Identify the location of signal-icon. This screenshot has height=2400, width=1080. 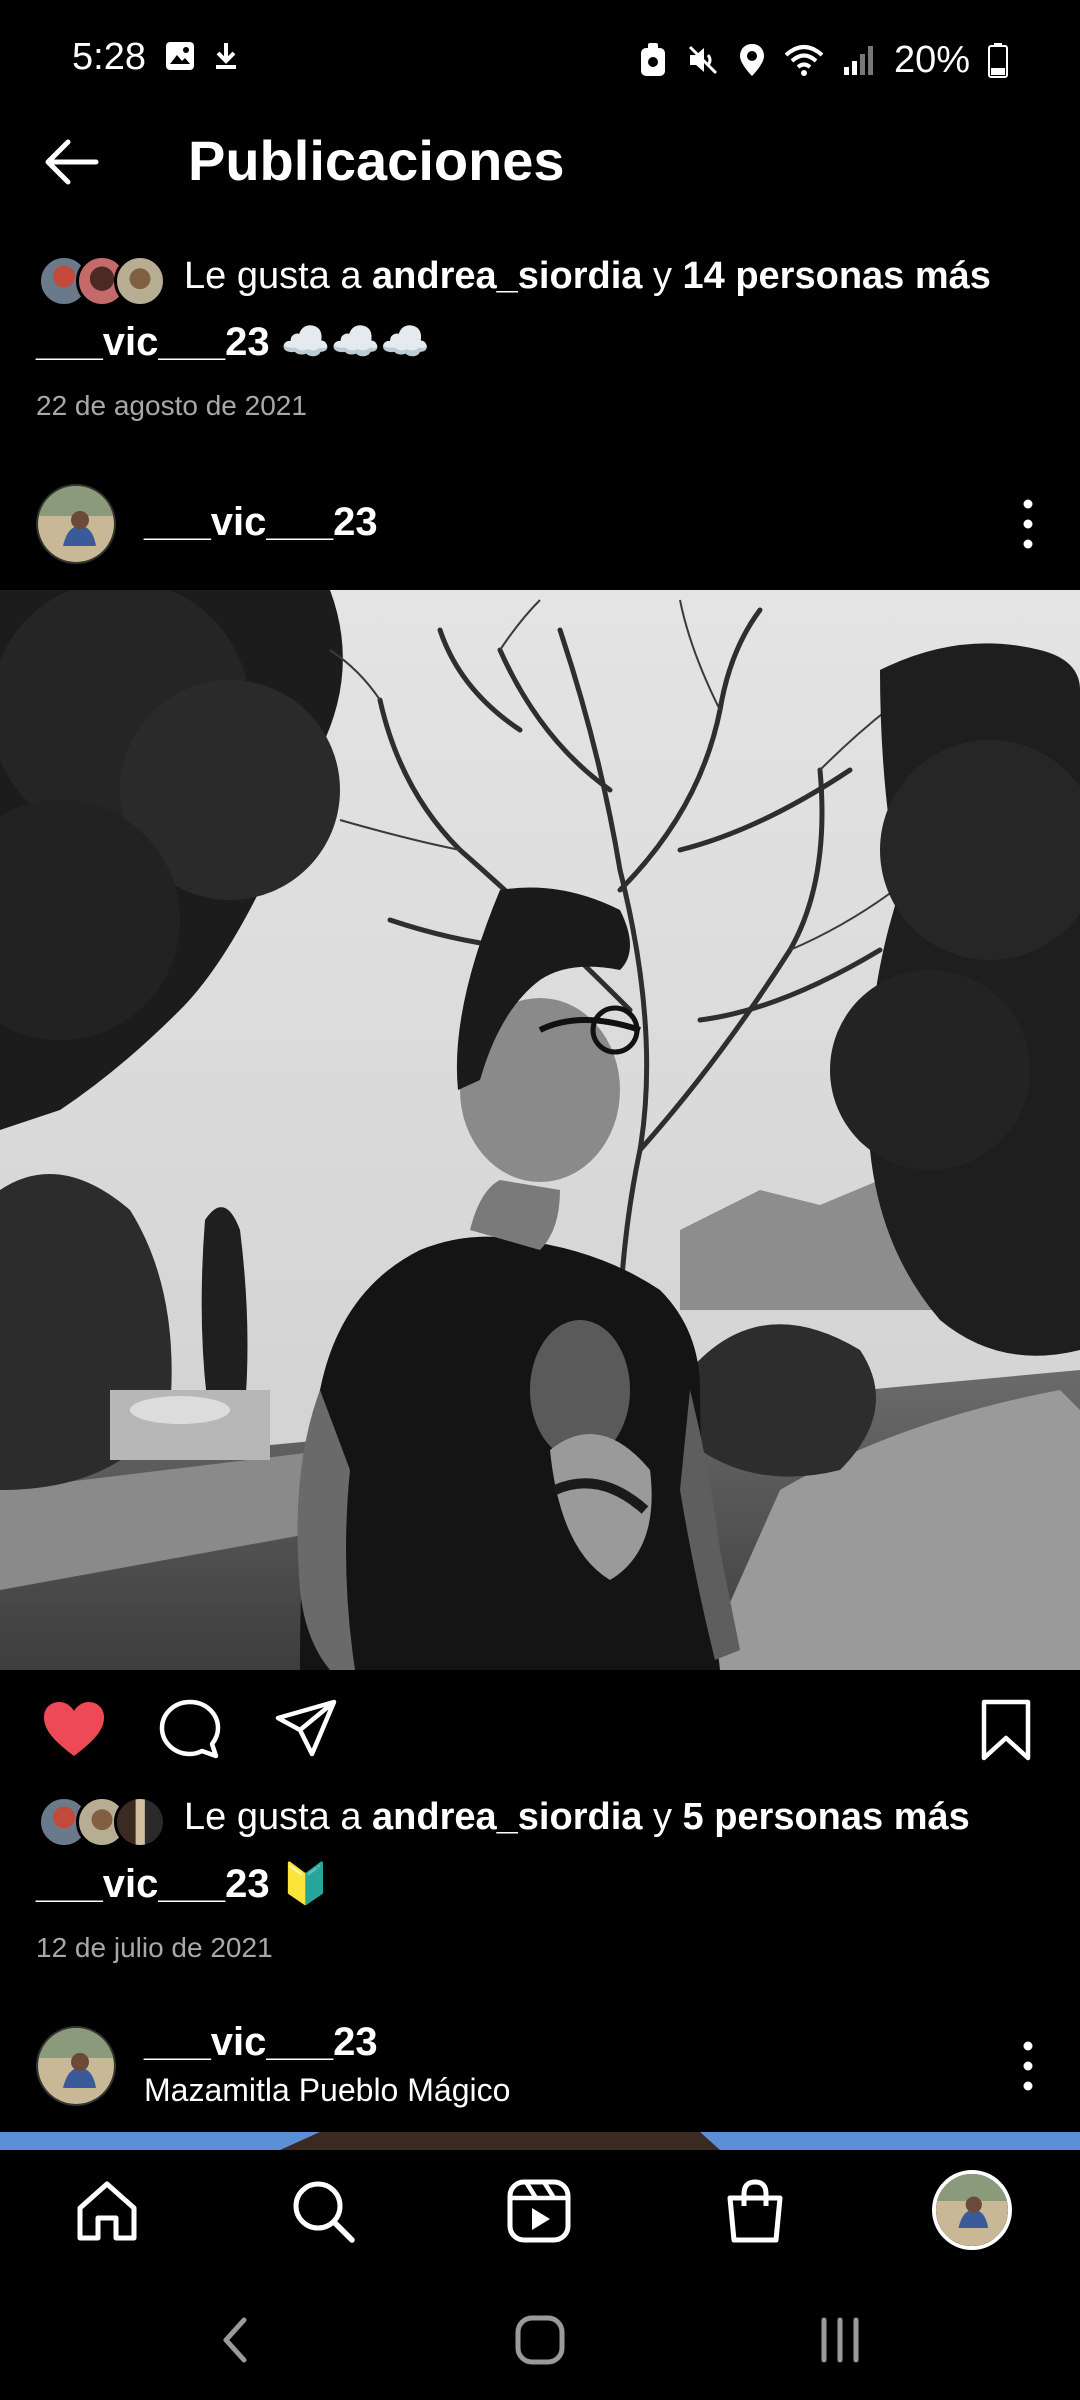
(858, 60).